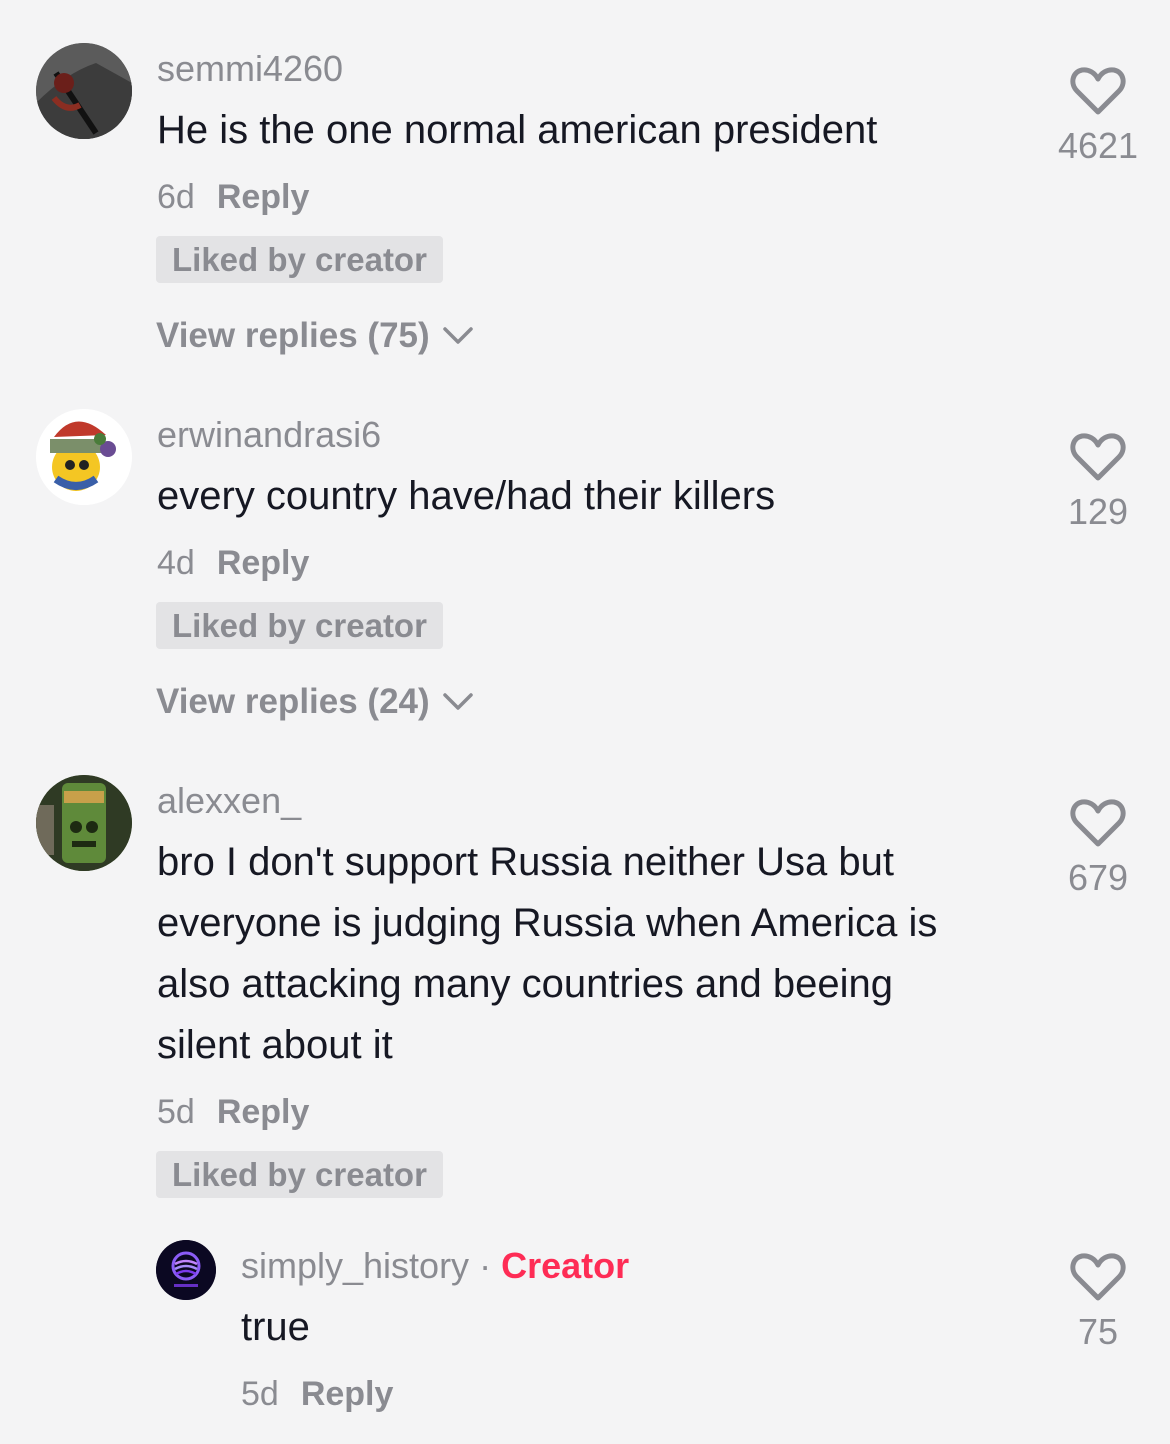 Image resolution: width=1170 pixels, height=1444 pixels. Describe the element at coordinates (176, 1112) in the screenshot. I see `comment-time: 5d` at that location.